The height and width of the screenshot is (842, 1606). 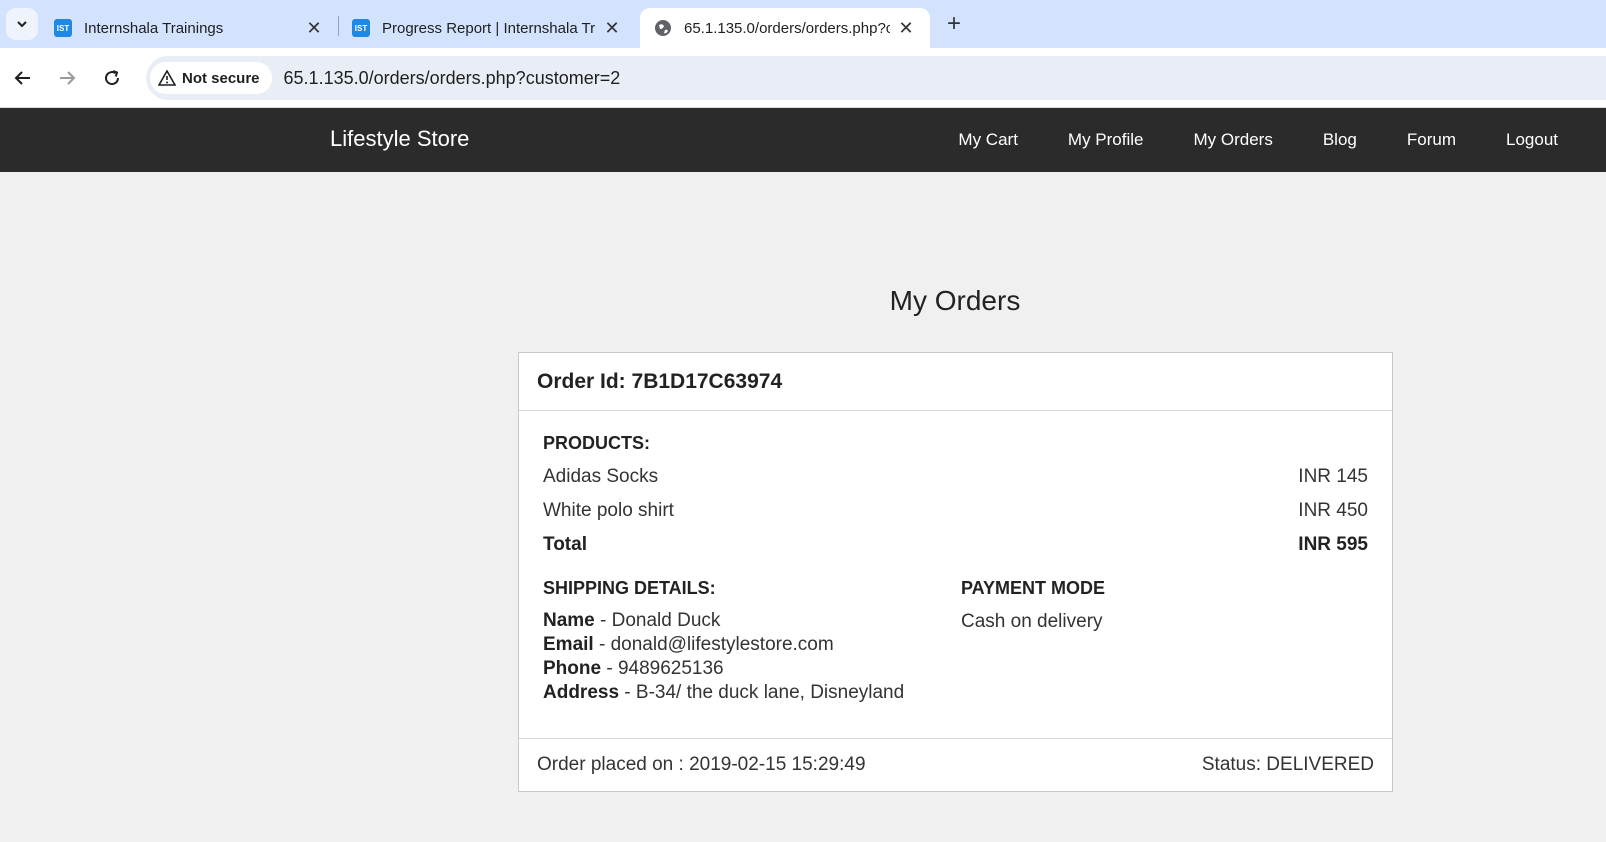 I want to click on order-status: Status: DELIVERED, so click(x=1287, y=764).